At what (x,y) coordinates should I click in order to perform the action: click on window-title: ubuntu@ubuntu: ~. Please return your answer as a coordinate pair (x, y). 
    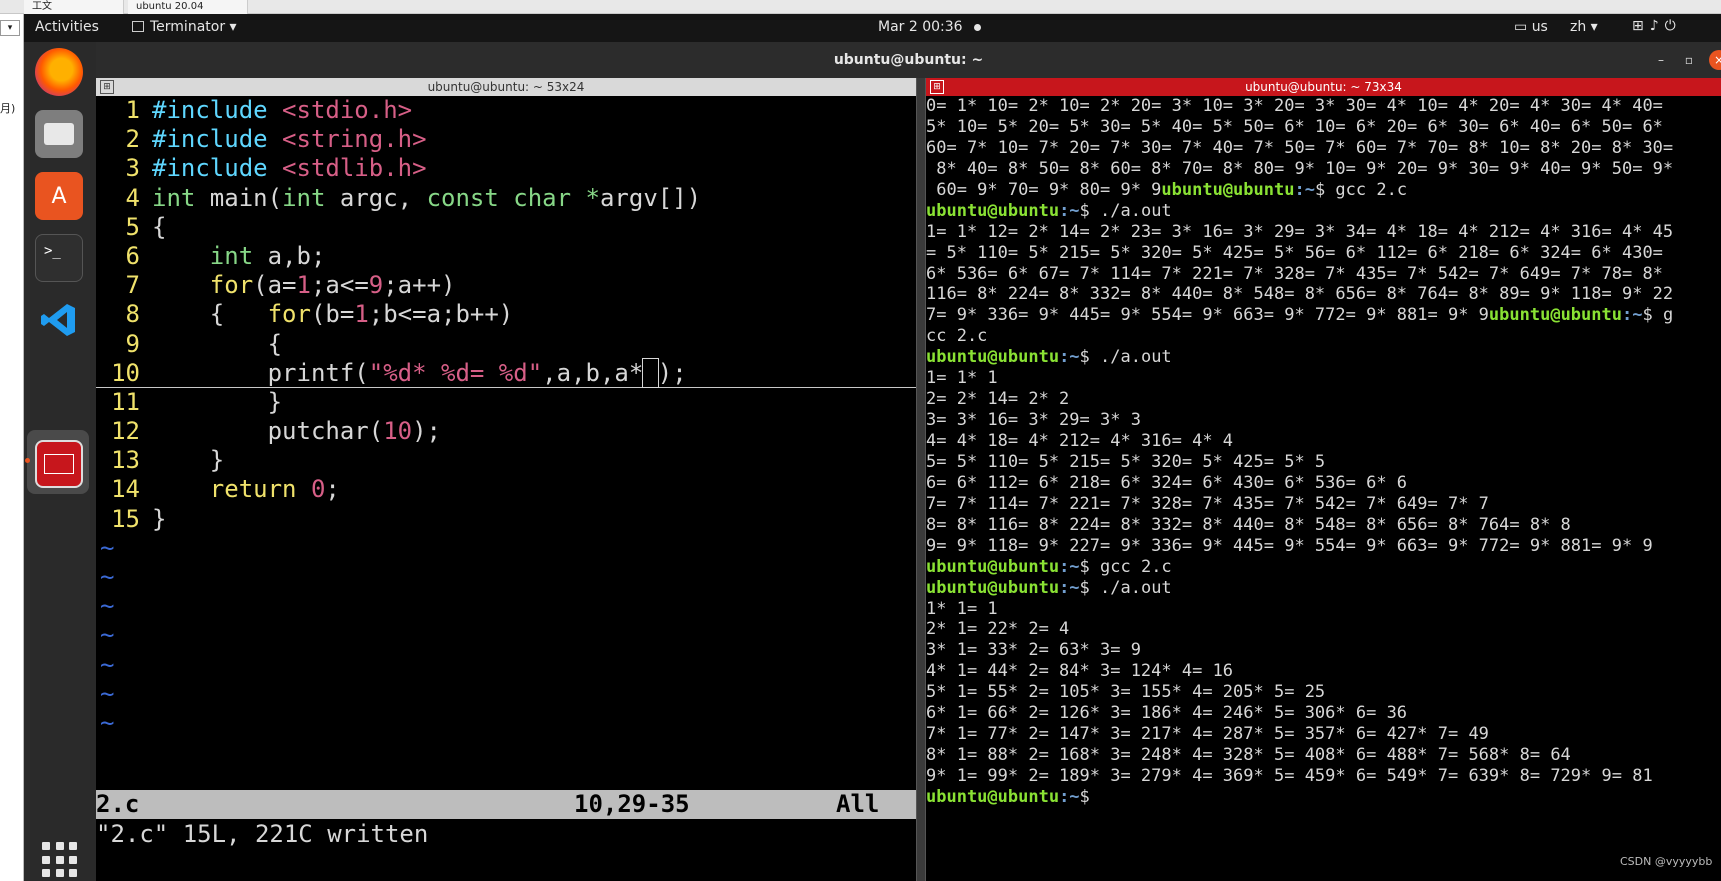
    Looking at the image, I should click on (908, 60).